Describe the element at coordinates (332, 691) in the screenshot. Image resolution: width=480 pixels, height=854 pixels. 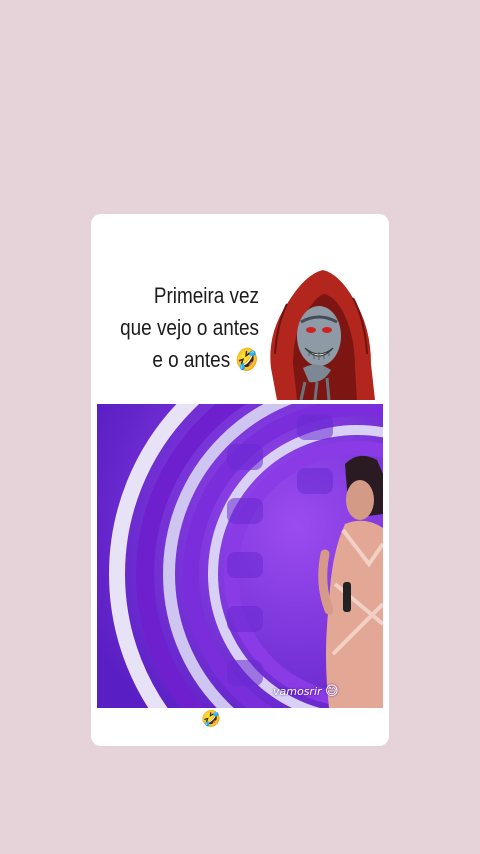
I see `sweat-smile-emoji-icon: 😅` at that location.